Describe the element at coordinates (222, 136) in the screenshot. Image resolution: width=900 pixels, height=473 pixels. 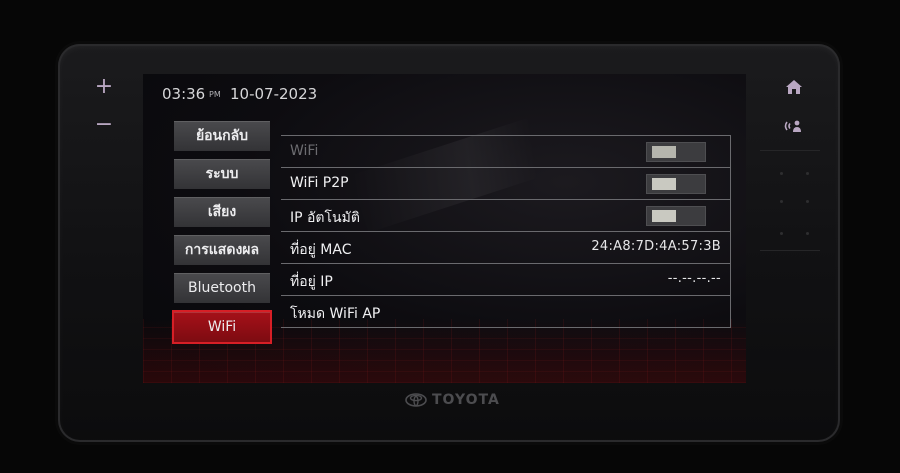
I see `back-button: ย้อนกลับ` at that location.